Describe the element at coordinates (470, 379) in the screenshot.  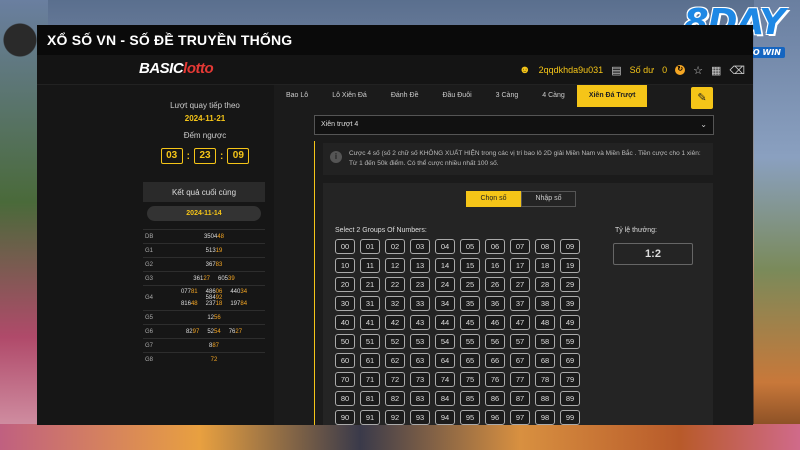
I see `number-button: 75` at that location.